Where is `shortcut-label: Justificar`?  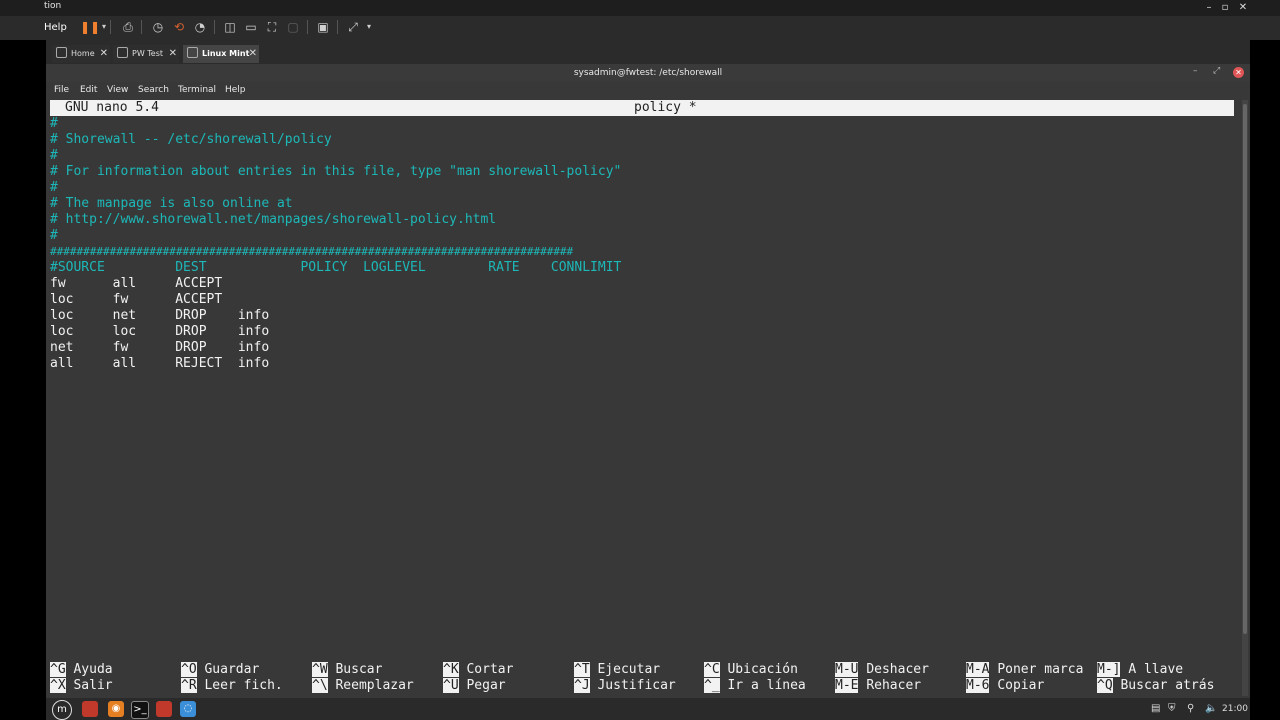 shortcut-label: Justificar is located at coordinates (636, 685).